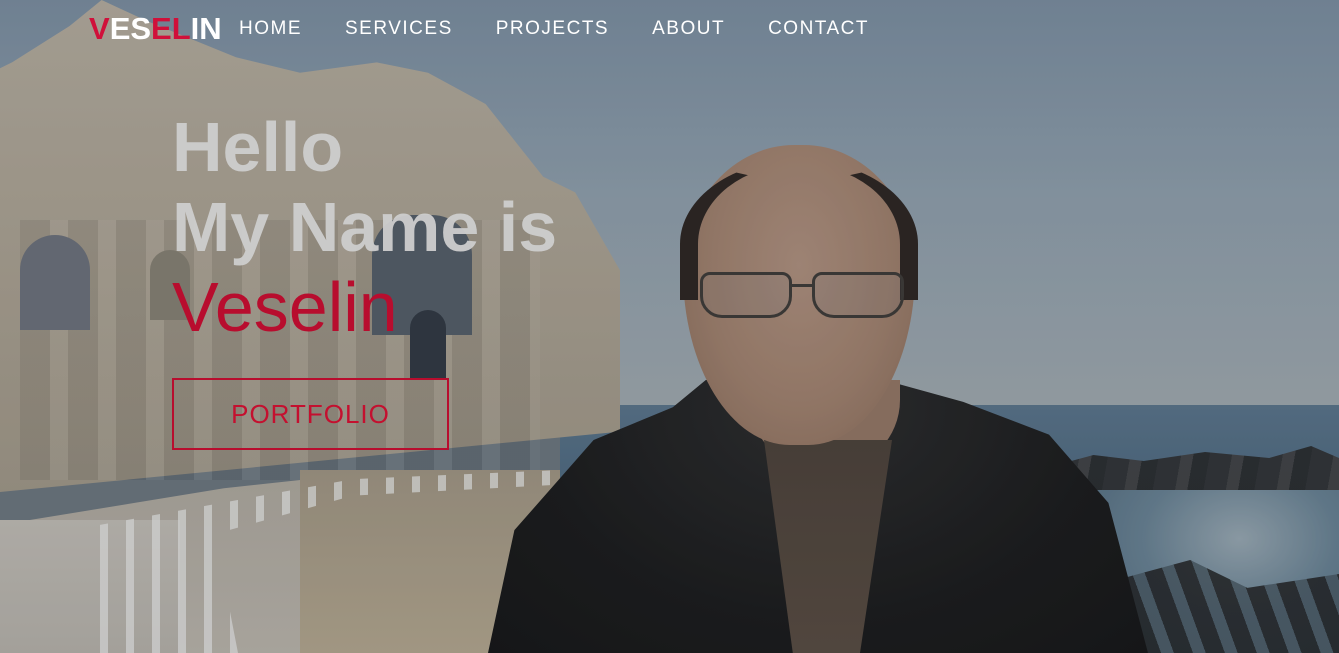  I want to click on logo-text-es: ES, so click(130, 28).